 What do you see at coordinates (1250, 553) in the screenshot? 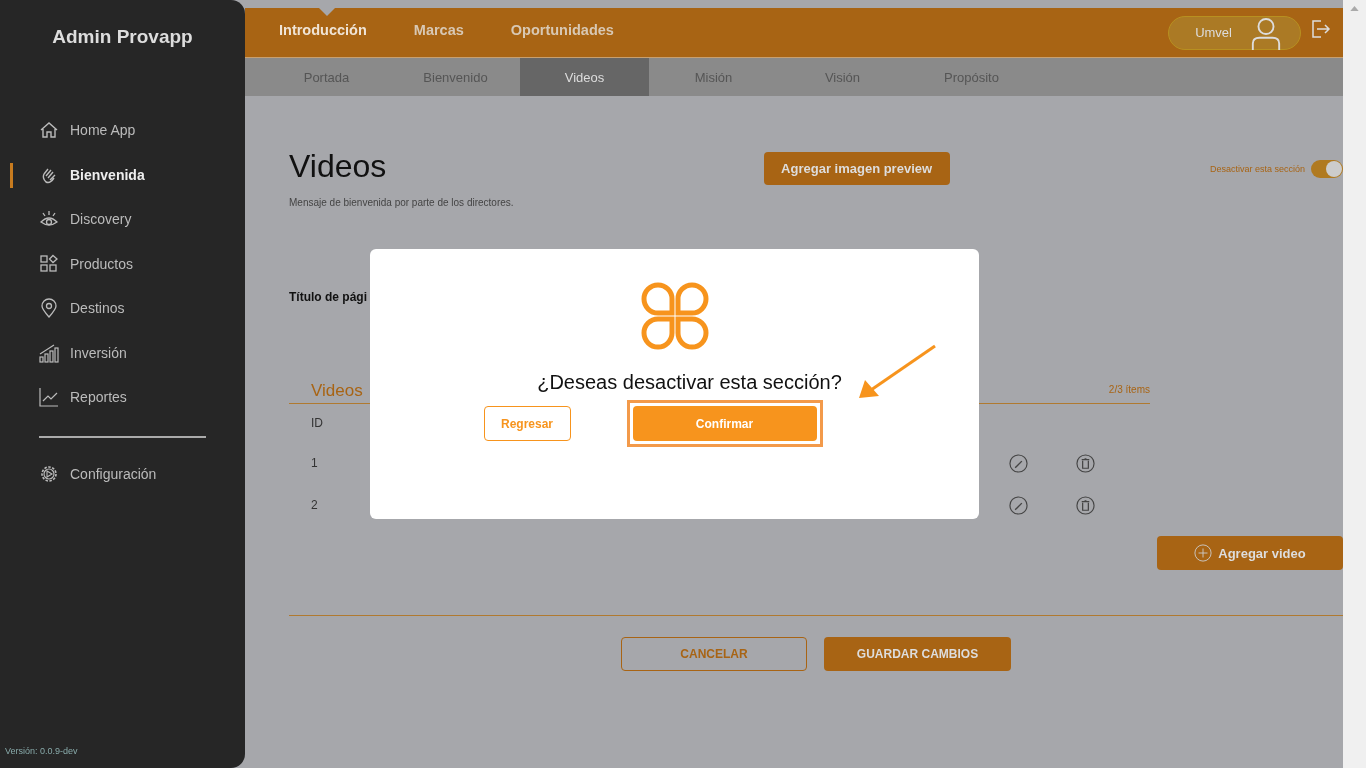
I see `add-video-button: Agregar video` at bounding box center [1250, 553].